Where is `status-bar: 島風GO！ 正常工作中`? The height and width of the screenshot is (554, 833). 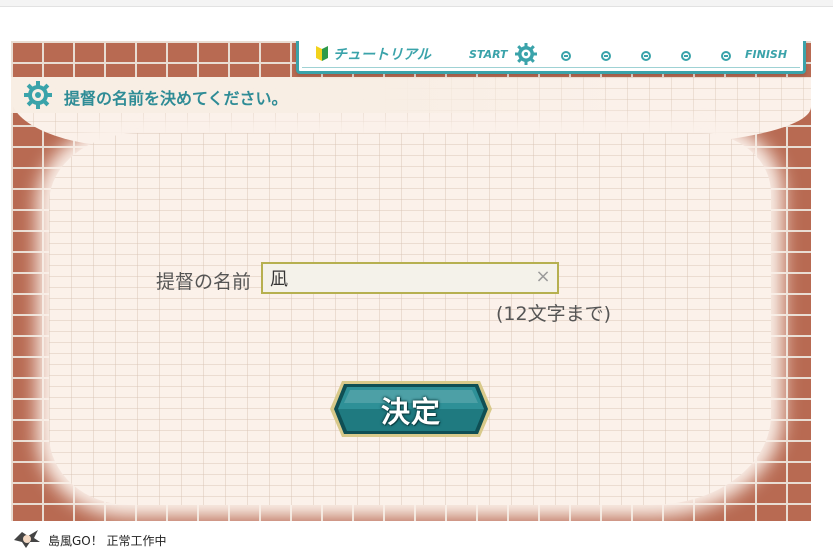 status-bar: 島風GO！ 正常工作中 is located at coordinates (416, 537).